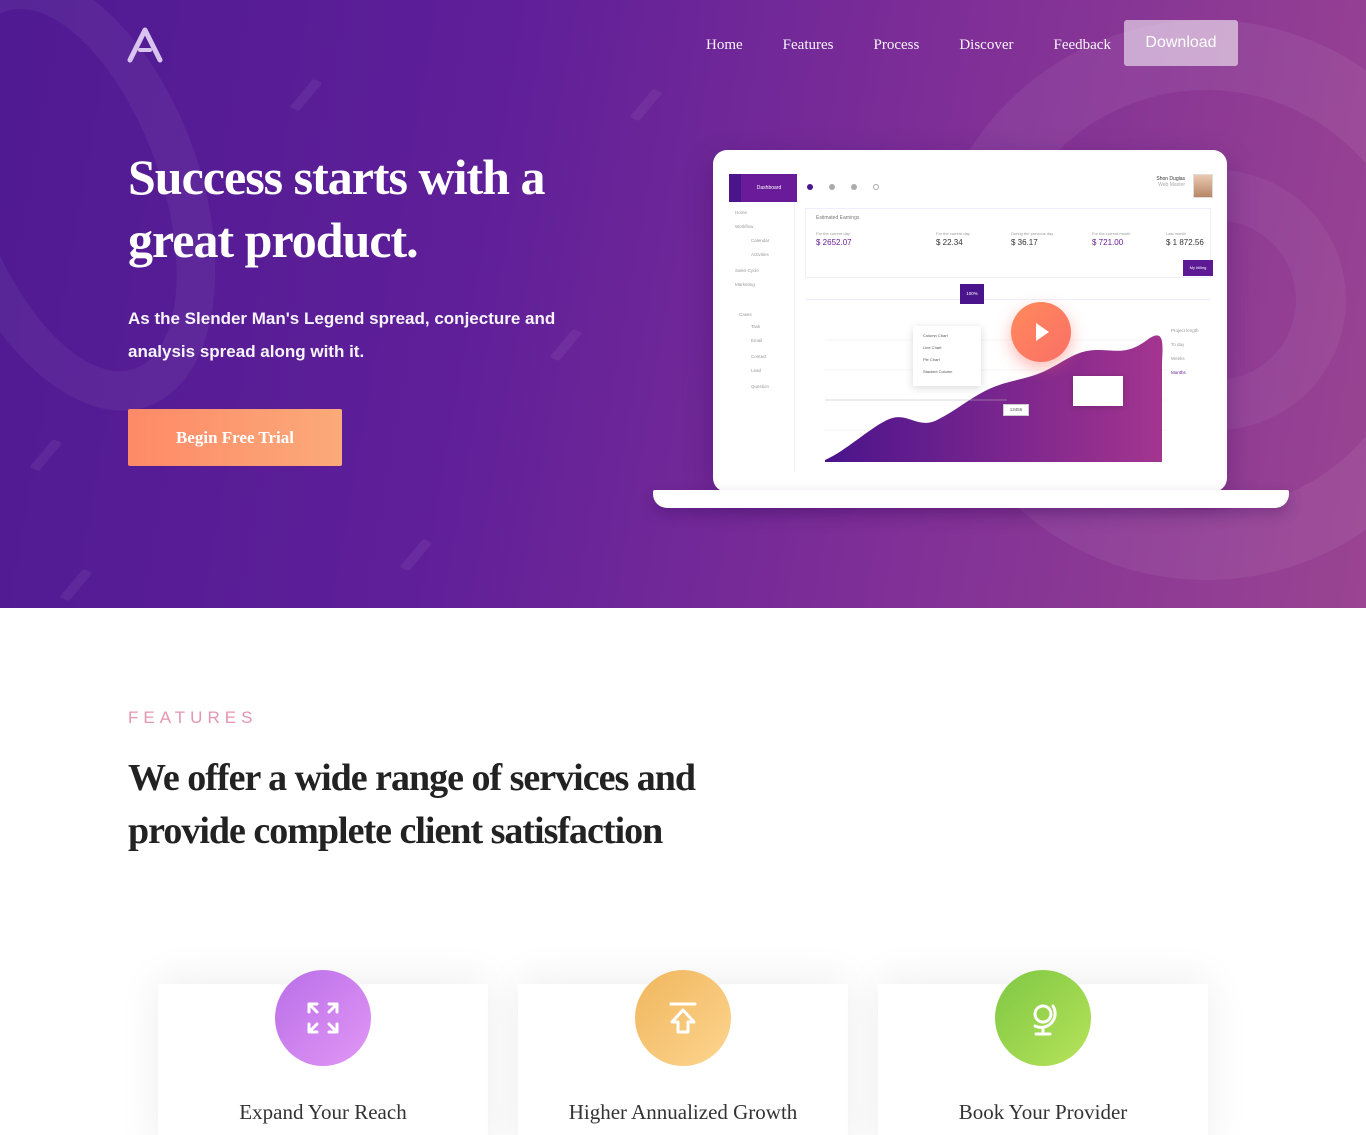 This screenshot has height=1135, width=1366. Describe the element at coordinates (876, 187) in the screenshot. I see `search-icon` at that location.